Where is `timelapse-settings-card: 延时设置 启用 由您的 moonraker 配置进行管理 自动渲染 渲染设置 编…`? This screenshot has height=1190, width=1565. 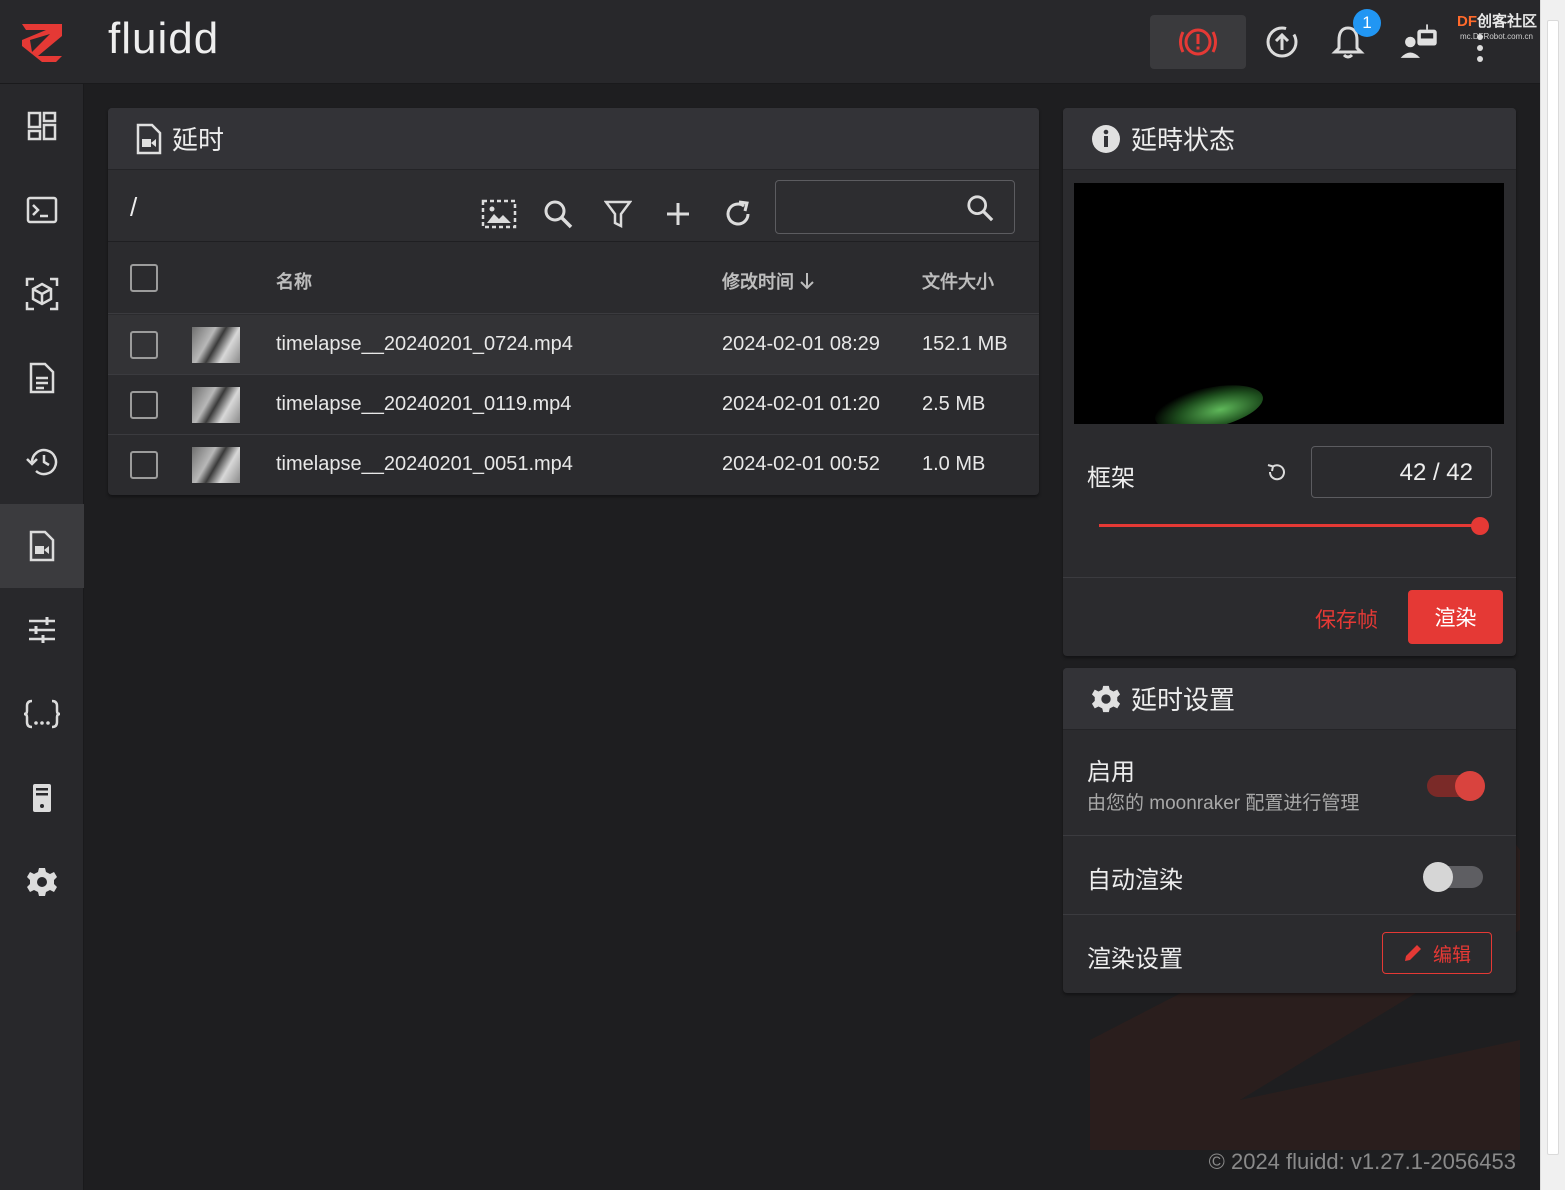 timelapse-settings-card: 延时设置 启用 由您的 moonraker 配置进行管理 自动渲染 渲染设置 编… is located at coordinates (1289, 830).